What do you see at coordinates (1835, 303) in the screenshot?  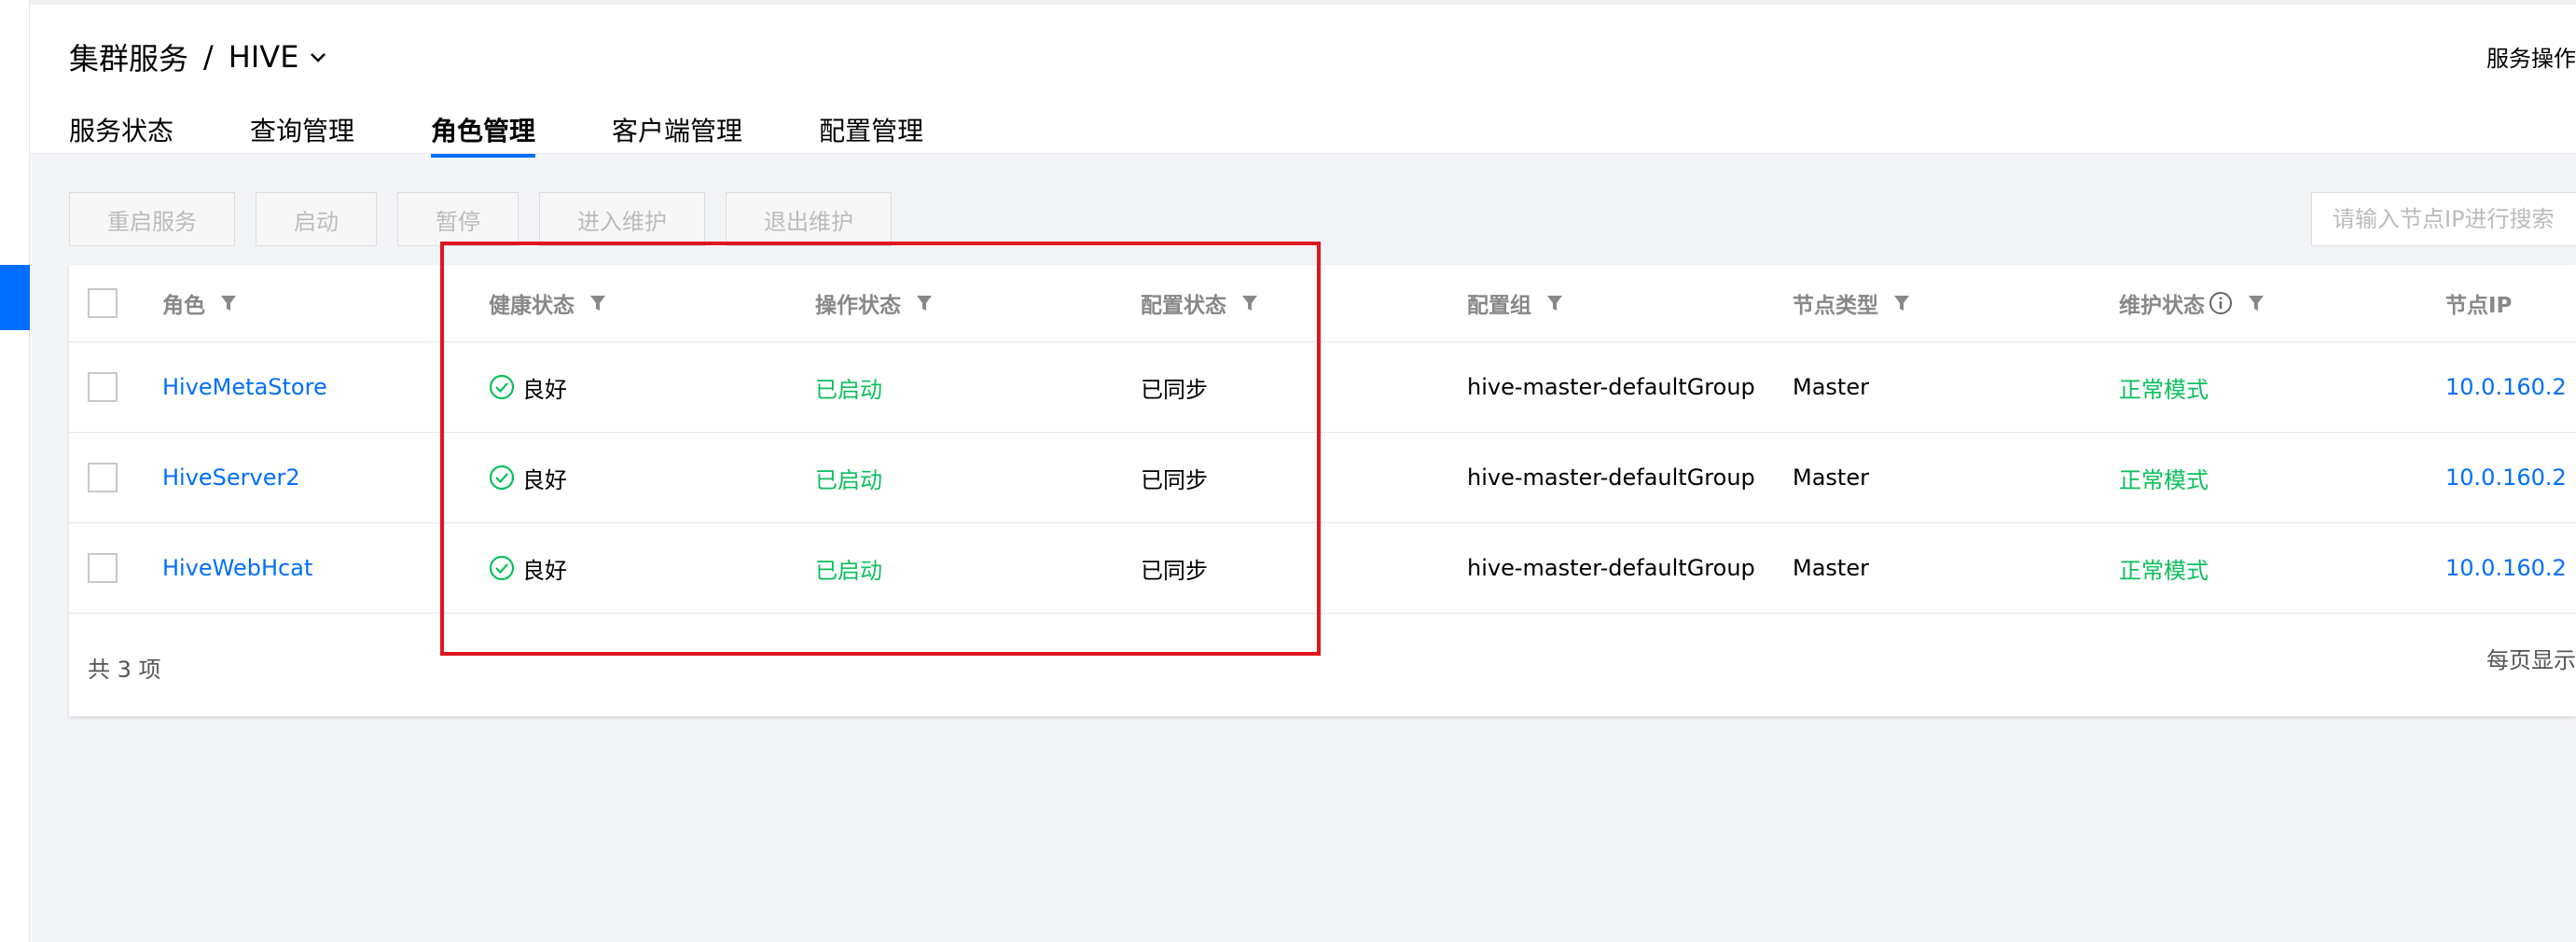 I see `column-node-type-label: 节点类型` at bounding box center [1835, 303].